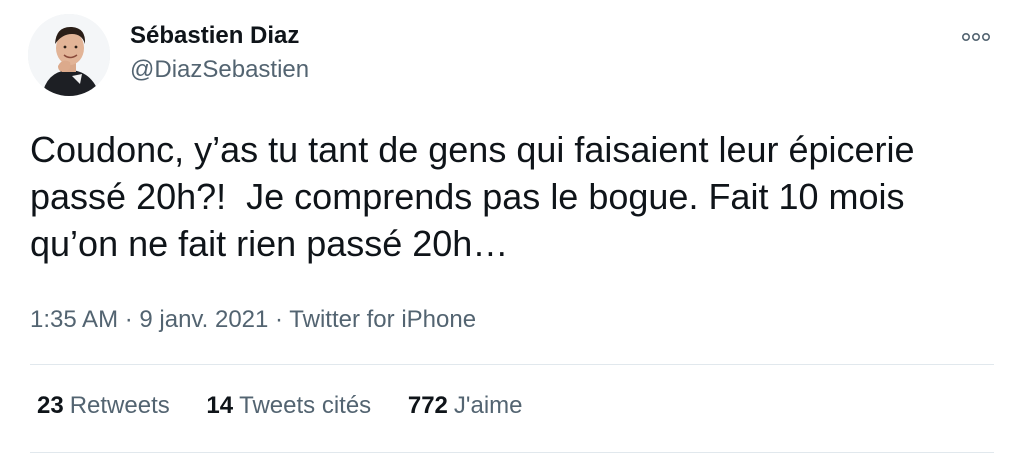 The image size is (1026, 458). Describe the element at coordinates (214, 36) in the screenshot. I see `author-name: Sébastien Diaz` at that location.